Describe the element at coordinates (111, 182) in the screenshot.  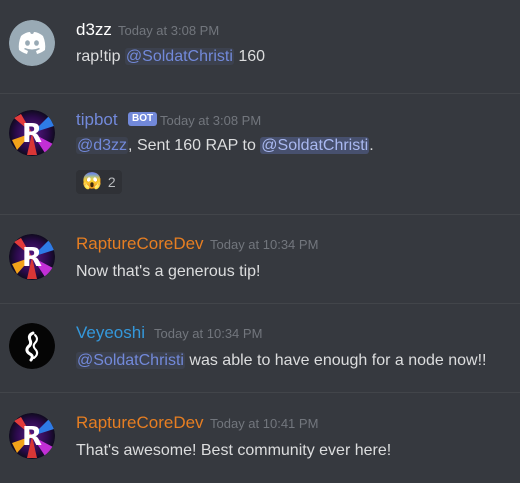
I see `reaction-count: 2` at that location.